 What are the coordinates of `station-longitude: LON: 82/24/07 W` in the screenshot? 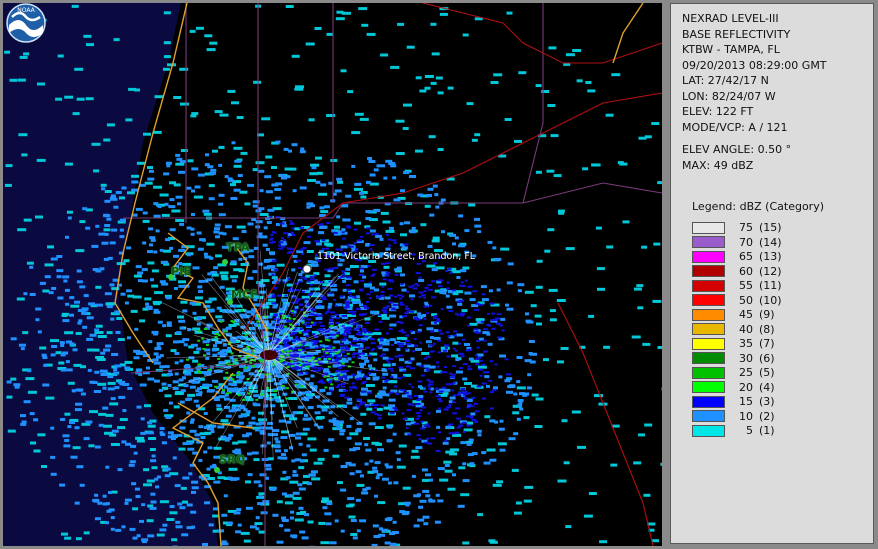 It's located at (729, 96).